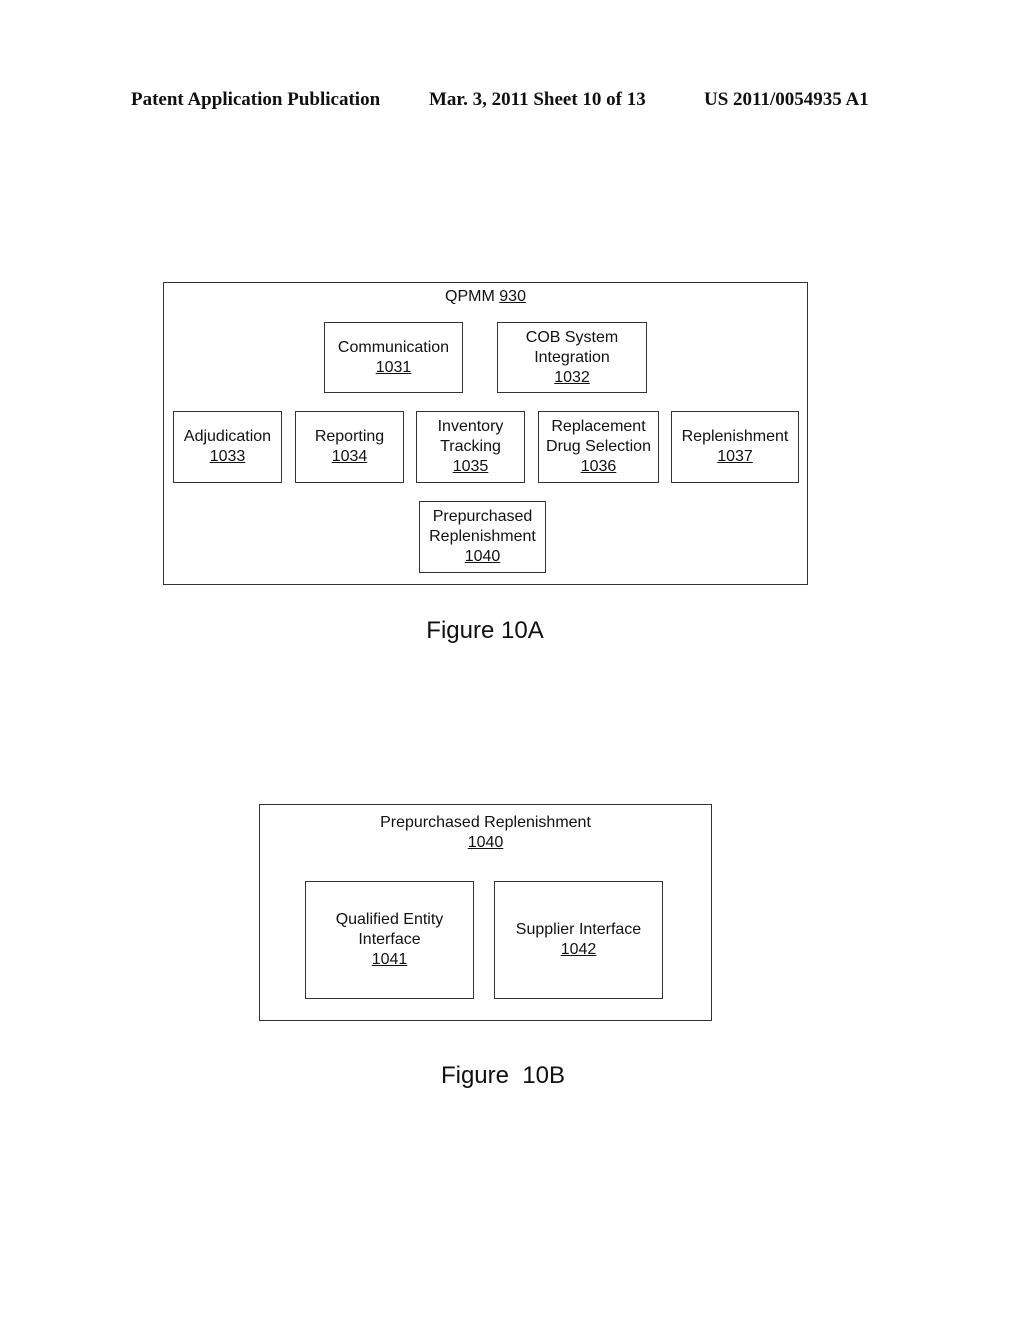 The height and width of the screenshot is (1320, 1024). What do you see at coordinates (227, 447) in the screenshot?
I see `module-adjudication: Adjudication 1033` at bounding box center [227, 447].